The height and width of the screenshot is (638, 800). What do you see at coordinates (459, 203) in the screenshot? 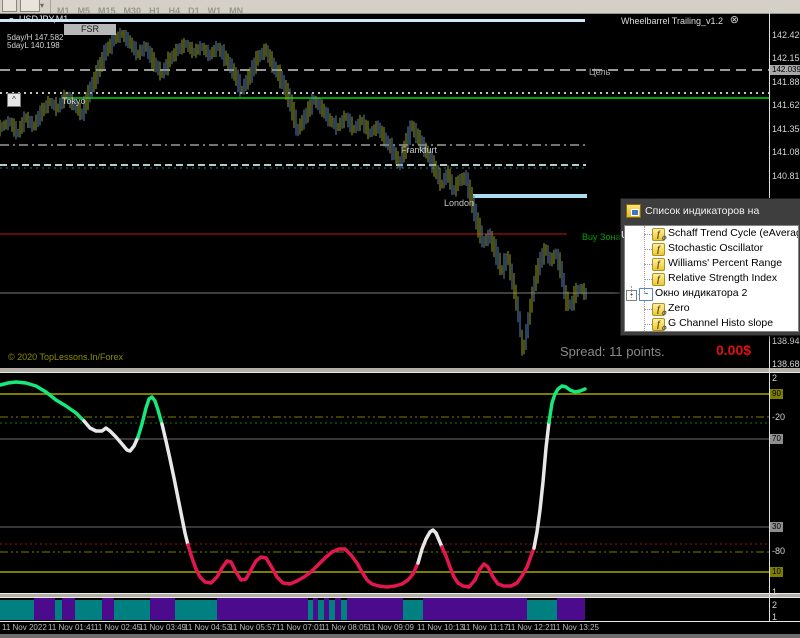
I see `annotation-london: London` at bounding box center [459, 203].